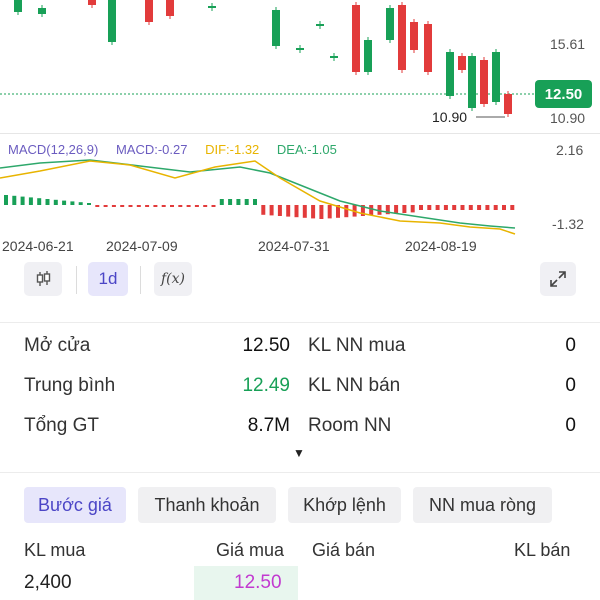  What do you see at coordinates (568, 118) in the screenshot?
I see `price-axis-bottom: 10.90` at bounding box center [568, 118].